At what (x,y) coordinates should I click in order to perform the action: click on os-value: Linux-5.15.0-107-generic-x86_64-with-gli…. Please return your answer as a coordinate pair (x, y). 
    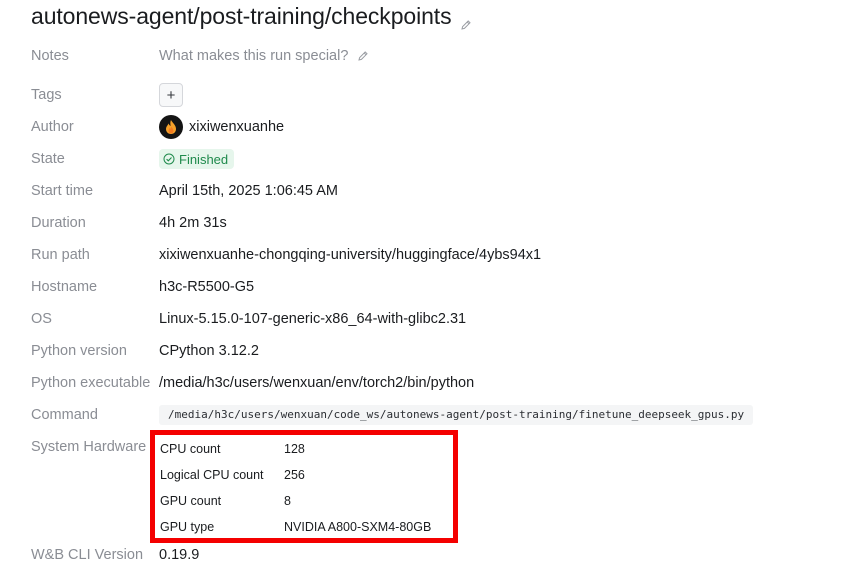
    Looking at the image, I should click on (313, 319).